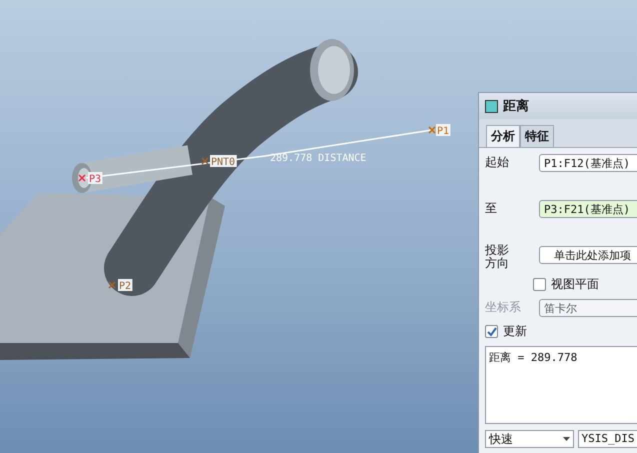  Describe the element at coordinates (588, 163) in the screenshot. I see `reference-field: P1:F12(基准点)` at that location.